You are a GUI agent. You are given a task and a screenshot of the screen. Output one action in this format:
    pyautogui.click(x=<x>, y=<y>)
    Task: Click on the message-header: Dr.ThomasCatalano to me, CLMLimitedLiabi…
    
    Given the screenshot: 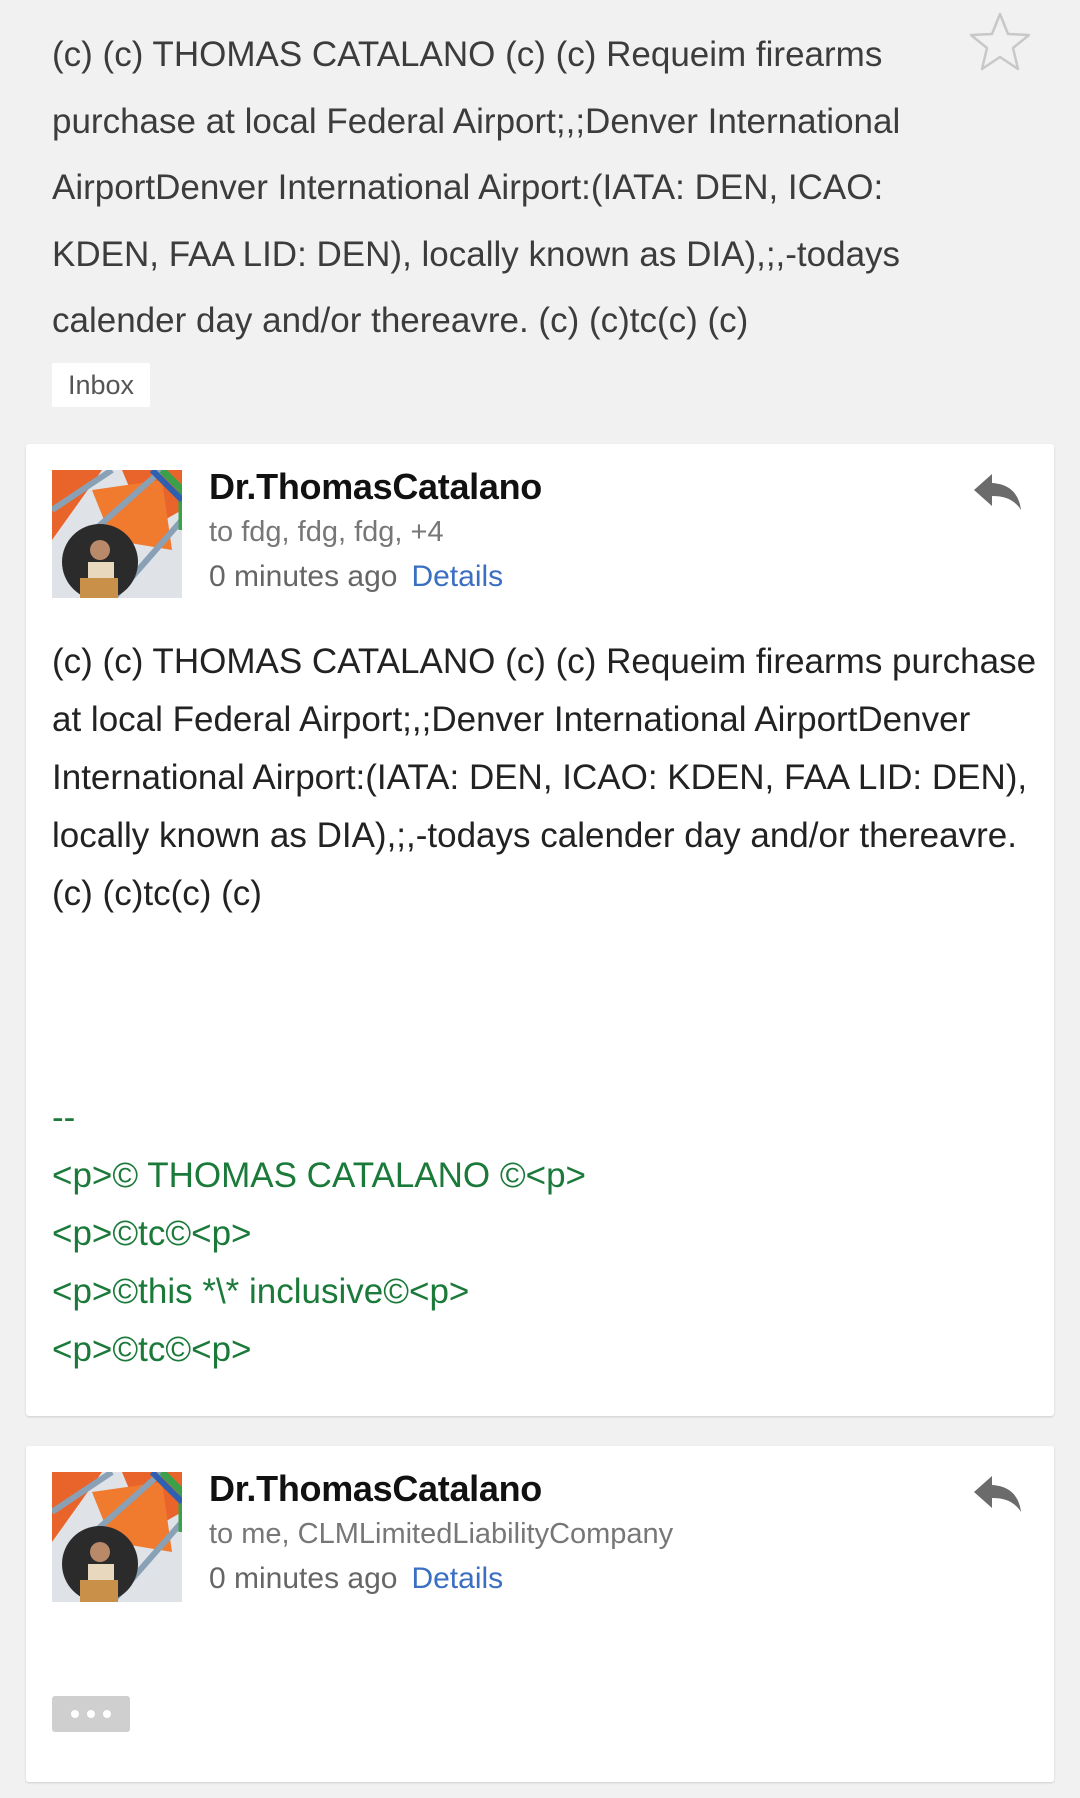 What is the action you would take?
    pyautogui.click(x=540, y=1524)
    